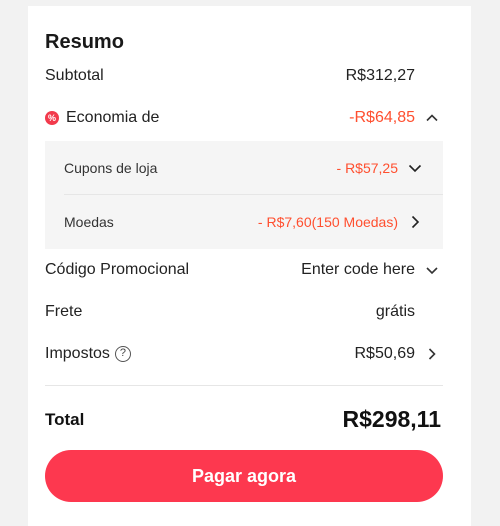 This screenshot has width=500, height=526. Describe the element at coordinates (113, 117) in the screenshot. I see `savings-label: Economia de` at that location.